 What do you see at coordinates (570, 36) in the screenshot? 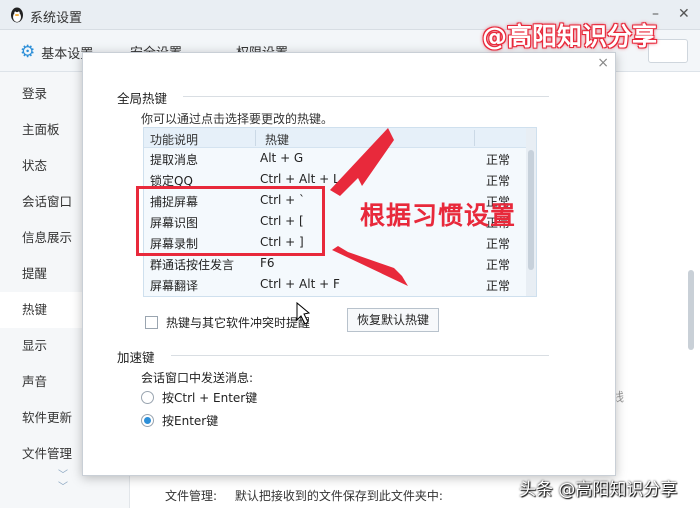
I see `watermark-top: @高阳知识分享` at bounding box center [570, 36].